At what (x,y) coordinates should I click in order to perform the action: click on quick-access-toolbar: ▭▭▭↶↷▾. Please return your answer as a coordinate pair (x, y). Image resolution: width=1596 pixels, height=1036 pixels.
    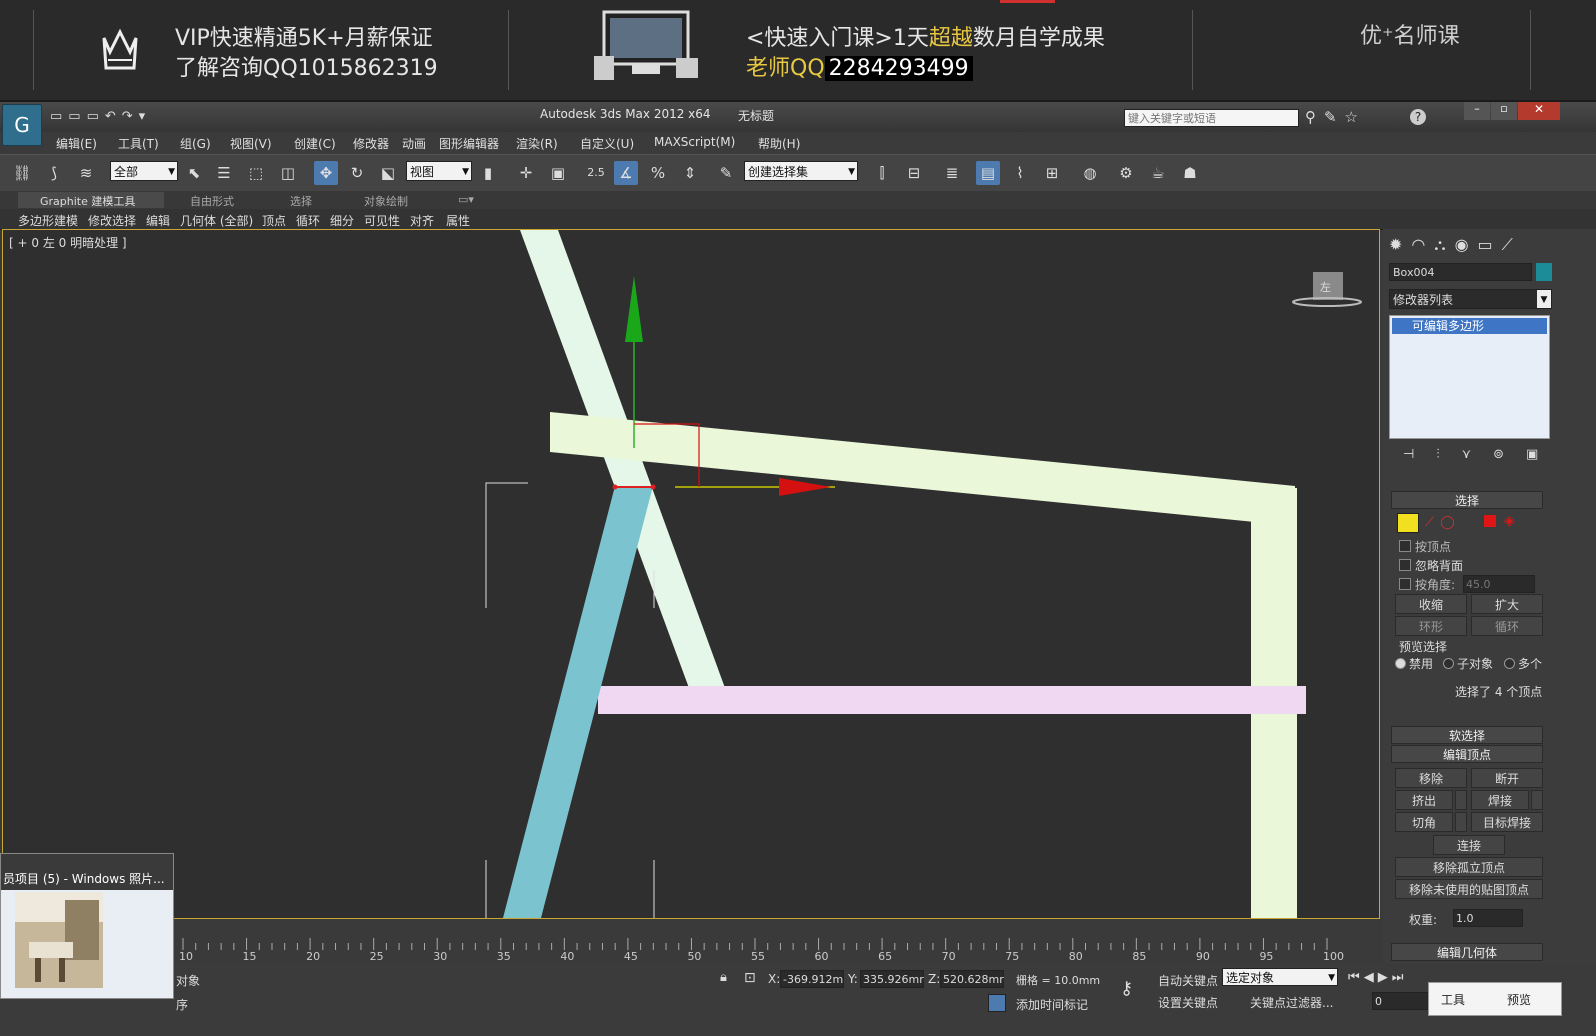
    Looking at the image, I should click on (100, 116).